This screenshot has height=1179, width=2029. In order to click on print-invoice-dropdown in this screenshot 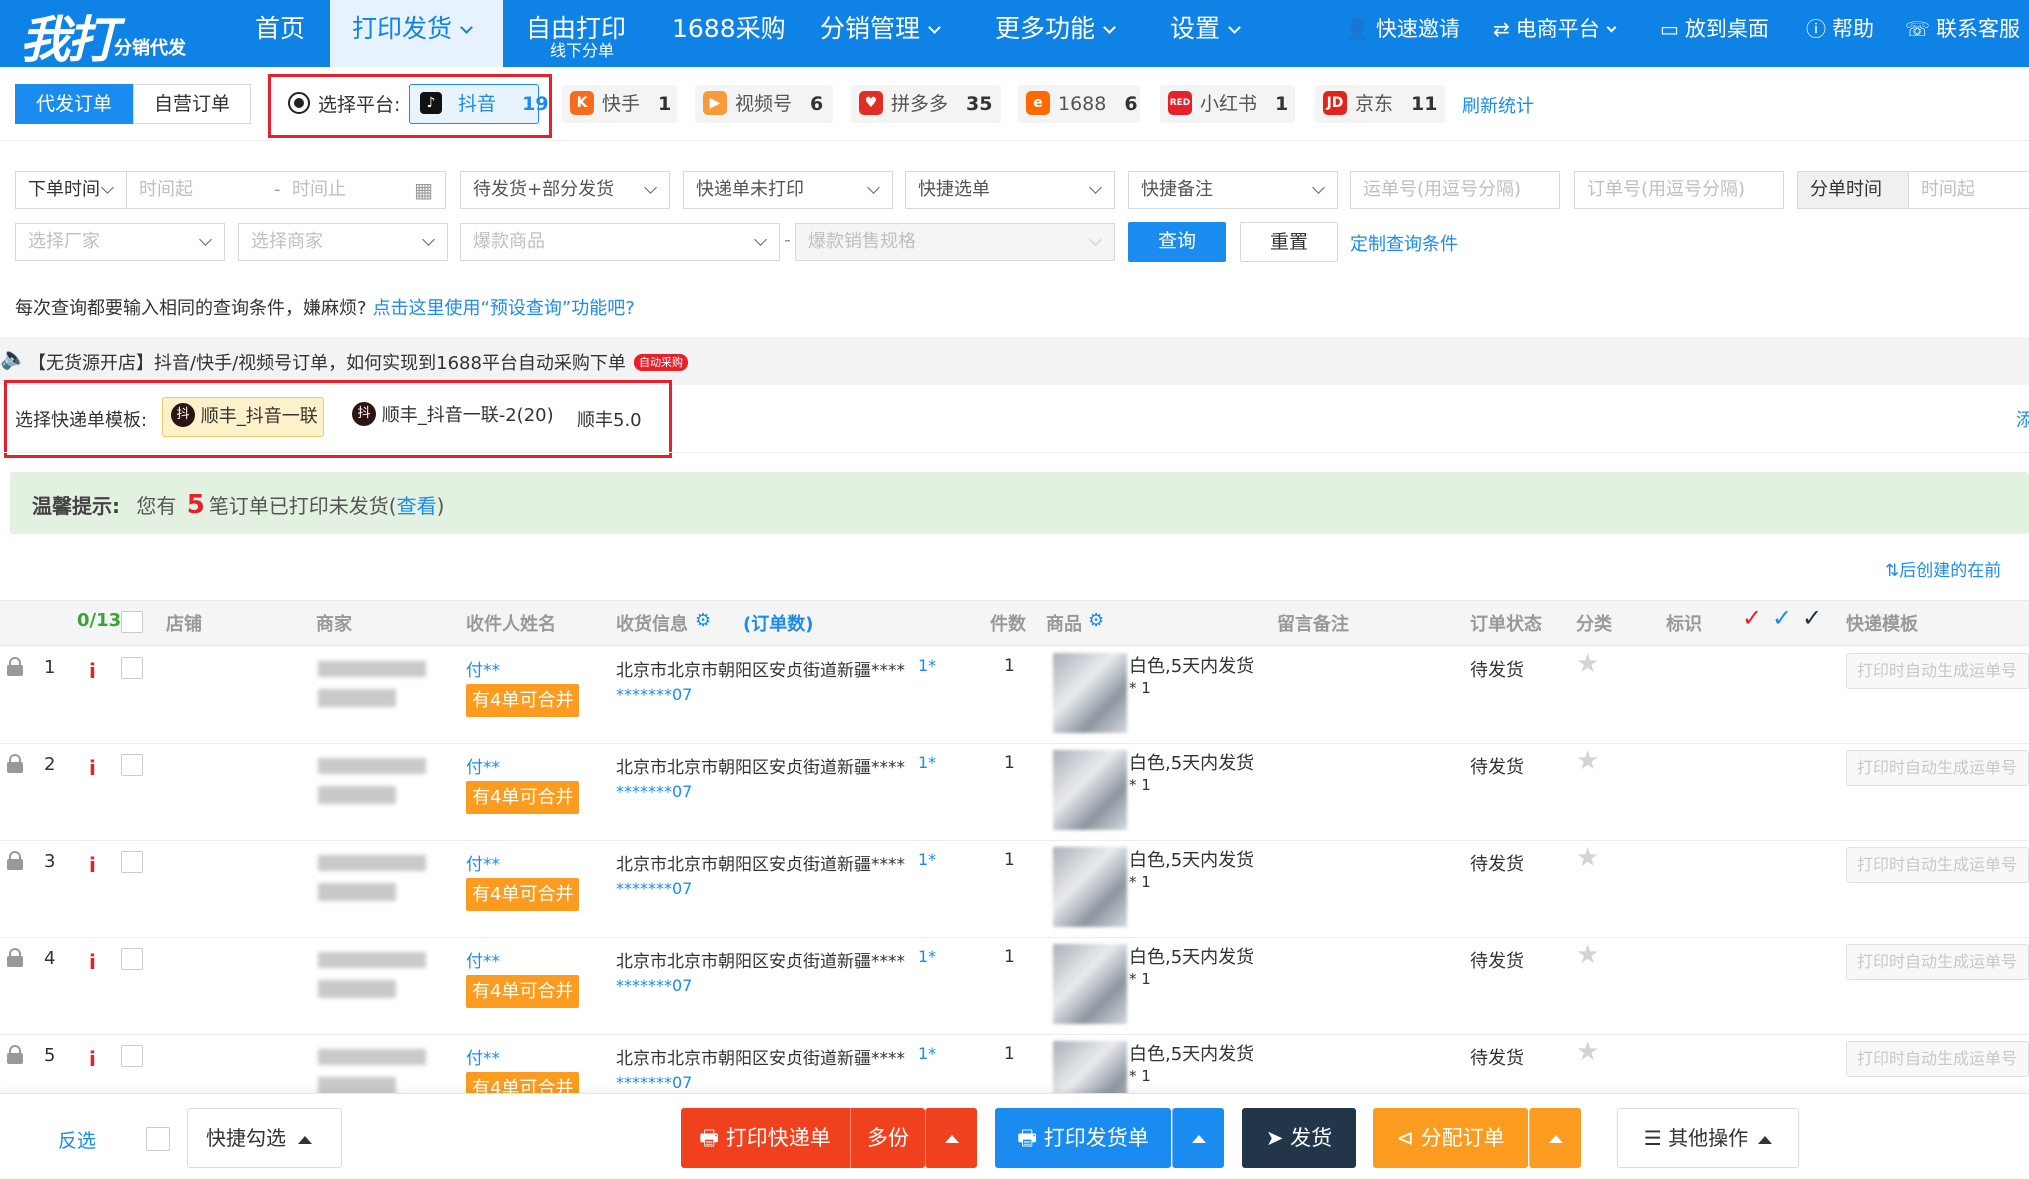, I will do `click(1198, 1138)`.